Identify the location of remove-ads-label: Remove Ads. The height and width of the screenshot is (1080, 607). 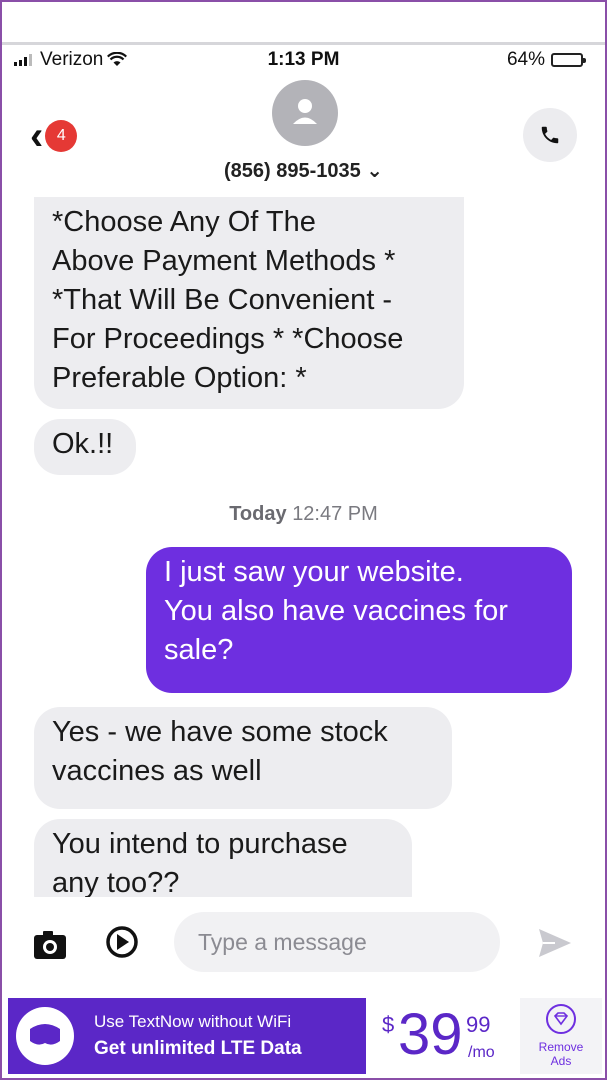
(561, 1054).